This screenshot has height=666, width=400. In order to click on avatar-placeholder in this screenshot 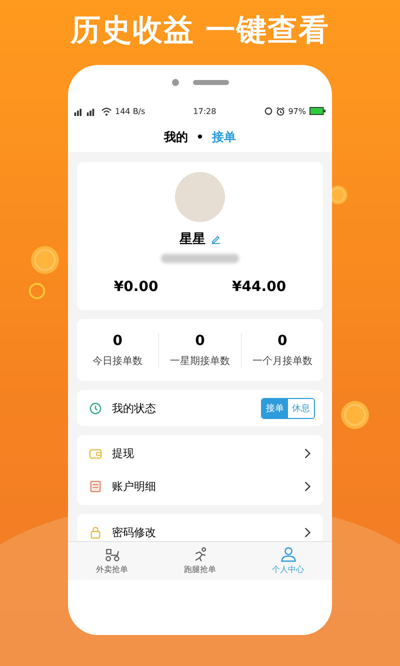, I will do `click(200, 197)`.